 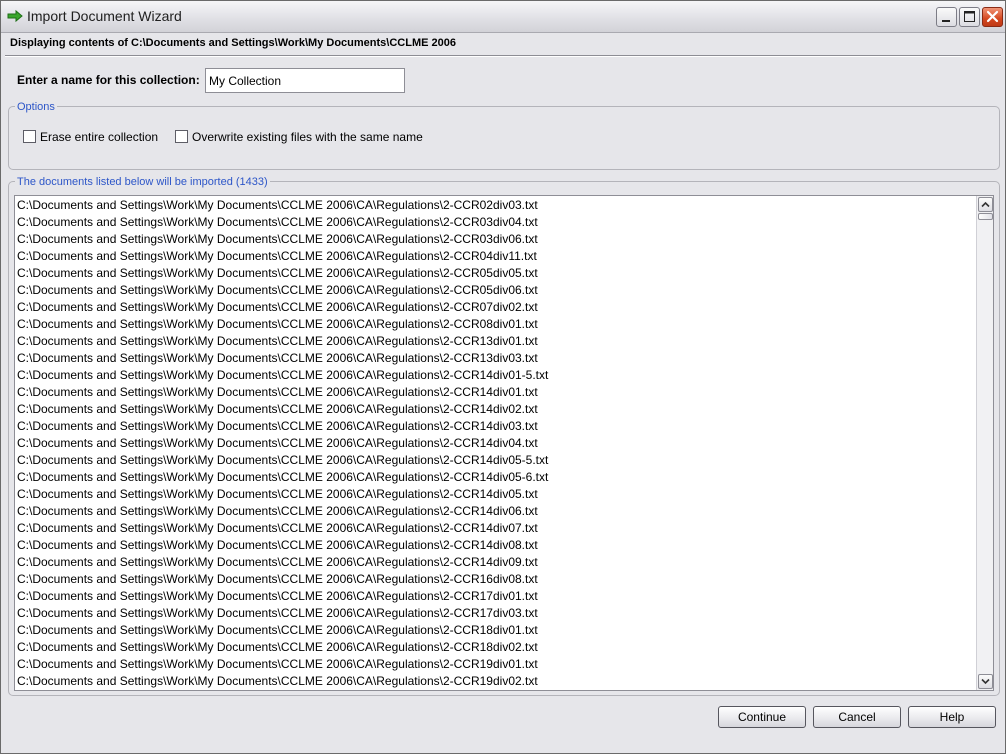 What do you see at coordinates (36, 107) in the screenshot?
I see `options-legend: Options` at bounding box center [36, 107].